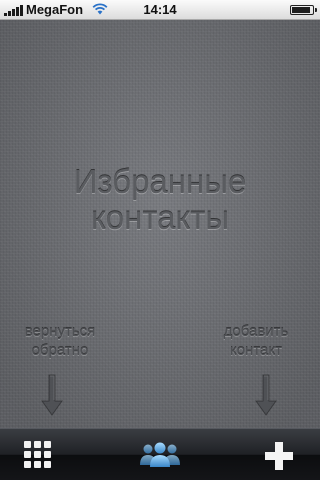 The height and width of the screenshot is (480, 320). I want to click on plus-icon, so click(279, 456).